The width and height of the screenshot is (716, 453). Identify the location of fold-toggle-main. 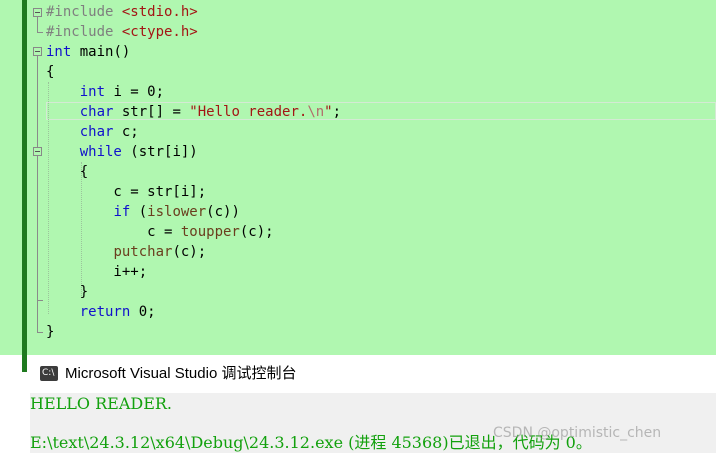
(37, 51).